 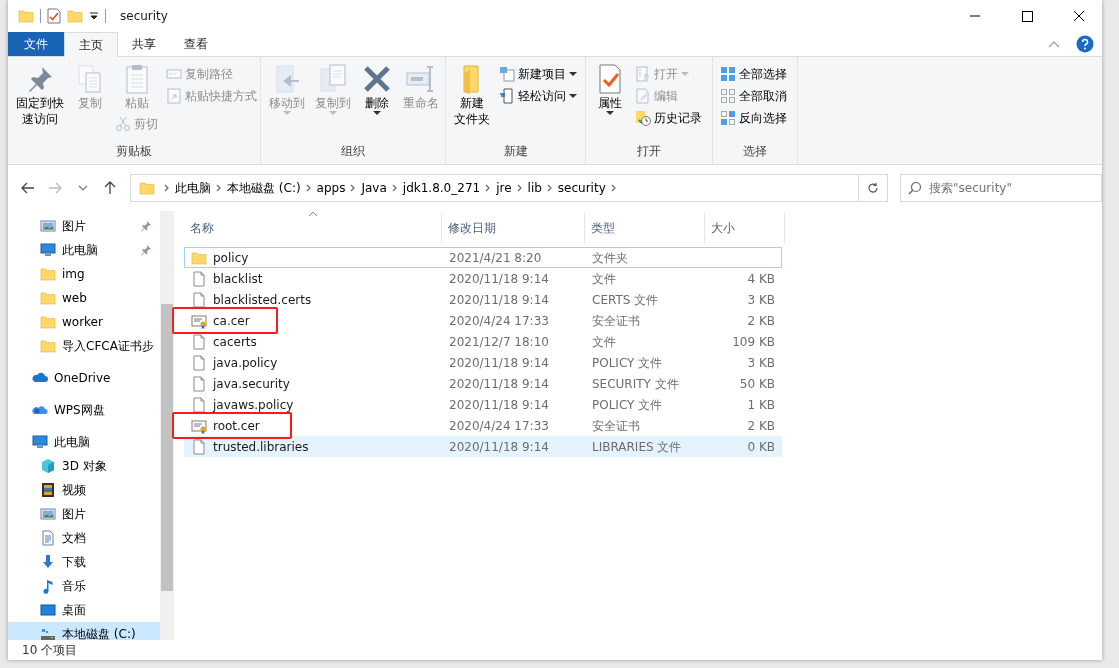 What do you see at coordinates (499, 341) in the screenshot?
I see `date-cell: 2021/12/7 18:10` at bounding box center [499, 341].